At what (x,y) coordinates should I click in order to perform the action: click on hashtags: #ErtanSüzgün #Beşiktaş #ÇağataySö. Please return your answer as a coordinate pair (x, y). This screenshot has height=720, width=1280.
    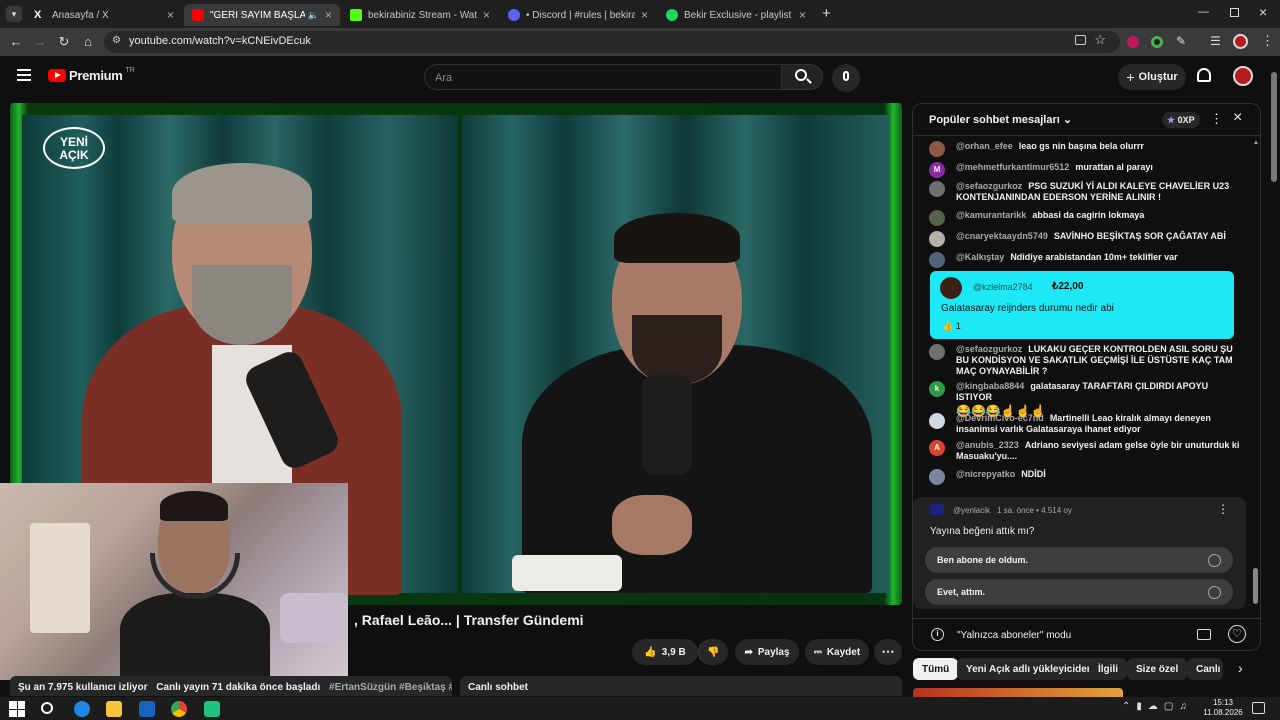
    Looking at the image, I should click on (390, 687).